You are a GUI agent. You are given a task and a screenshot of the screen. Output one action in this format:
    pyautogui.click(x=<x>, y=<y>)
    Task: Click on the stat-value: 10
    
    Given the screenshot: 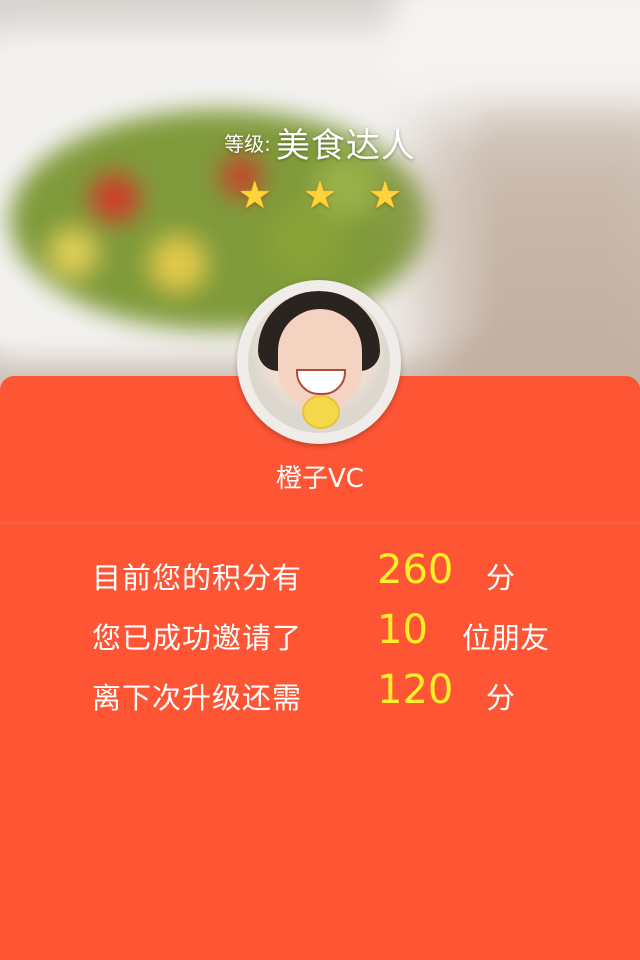 What is the action you would take?
    pyautogui.click(x=402, y=630)
    